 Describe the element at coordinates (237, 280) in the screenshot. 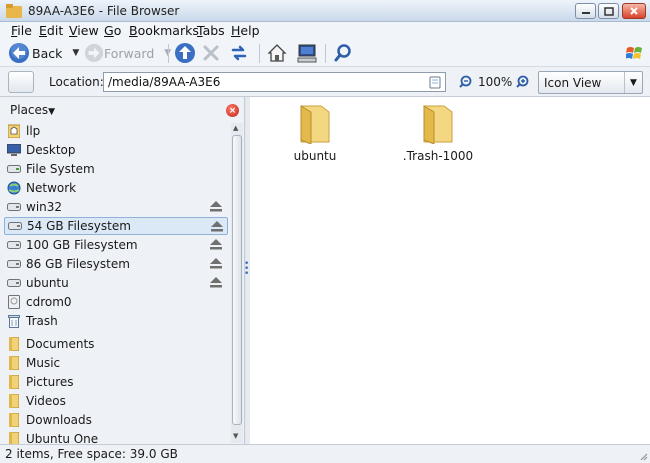

I see `sidebar-scrollbar-thumb` at that location.